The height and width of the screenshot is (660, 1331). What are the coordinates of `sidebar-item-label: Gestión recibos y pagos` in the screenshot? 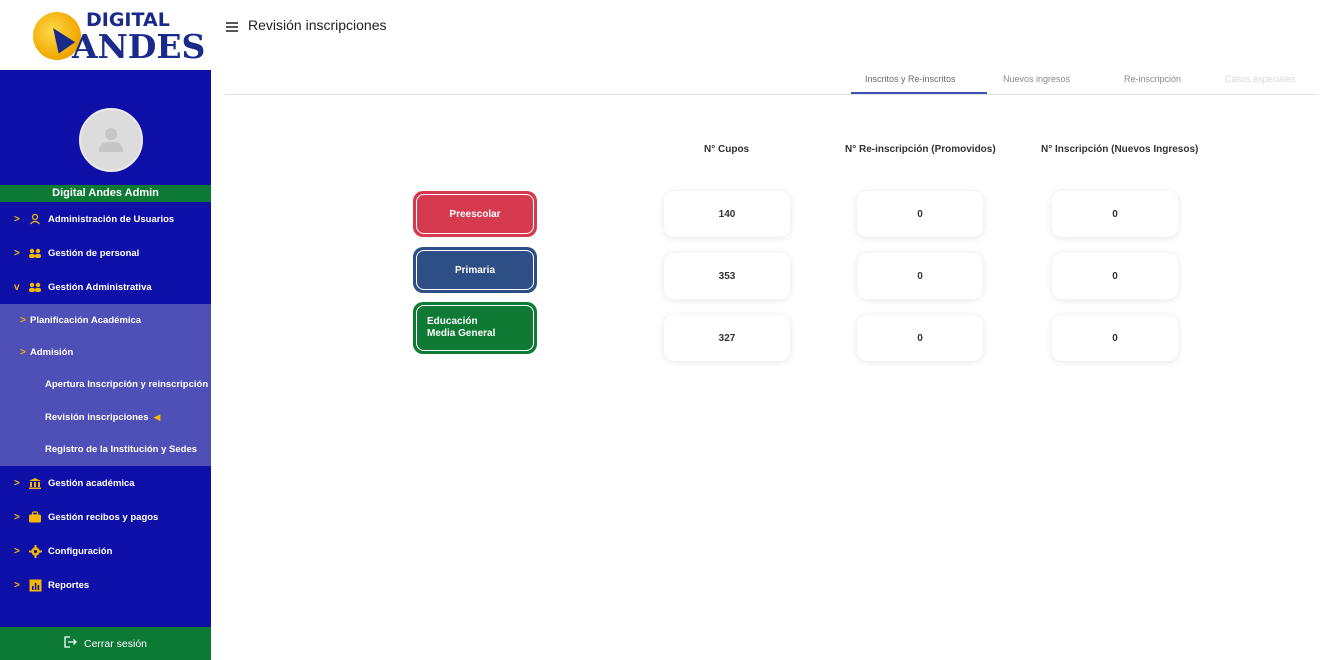 It's located at (103, 517).